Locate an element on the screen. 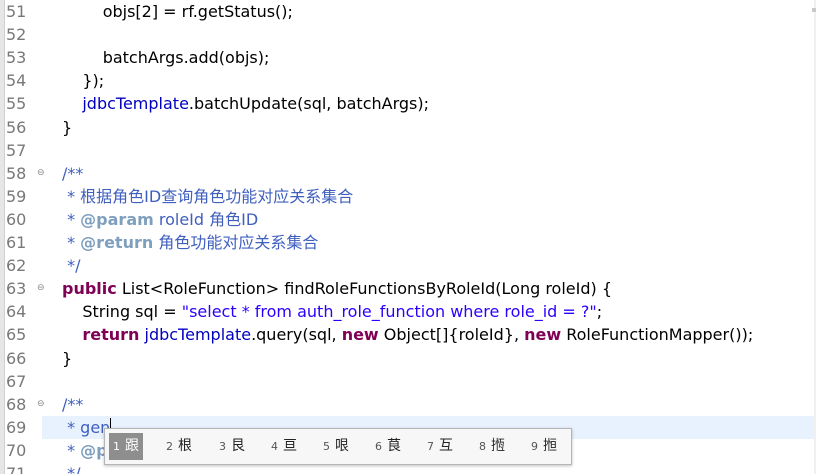 The height and width of the screenshot is (474, 816). code-token: * 根据角色ID查询角色功能对应关系集合 is located at coordinates (208, 196).